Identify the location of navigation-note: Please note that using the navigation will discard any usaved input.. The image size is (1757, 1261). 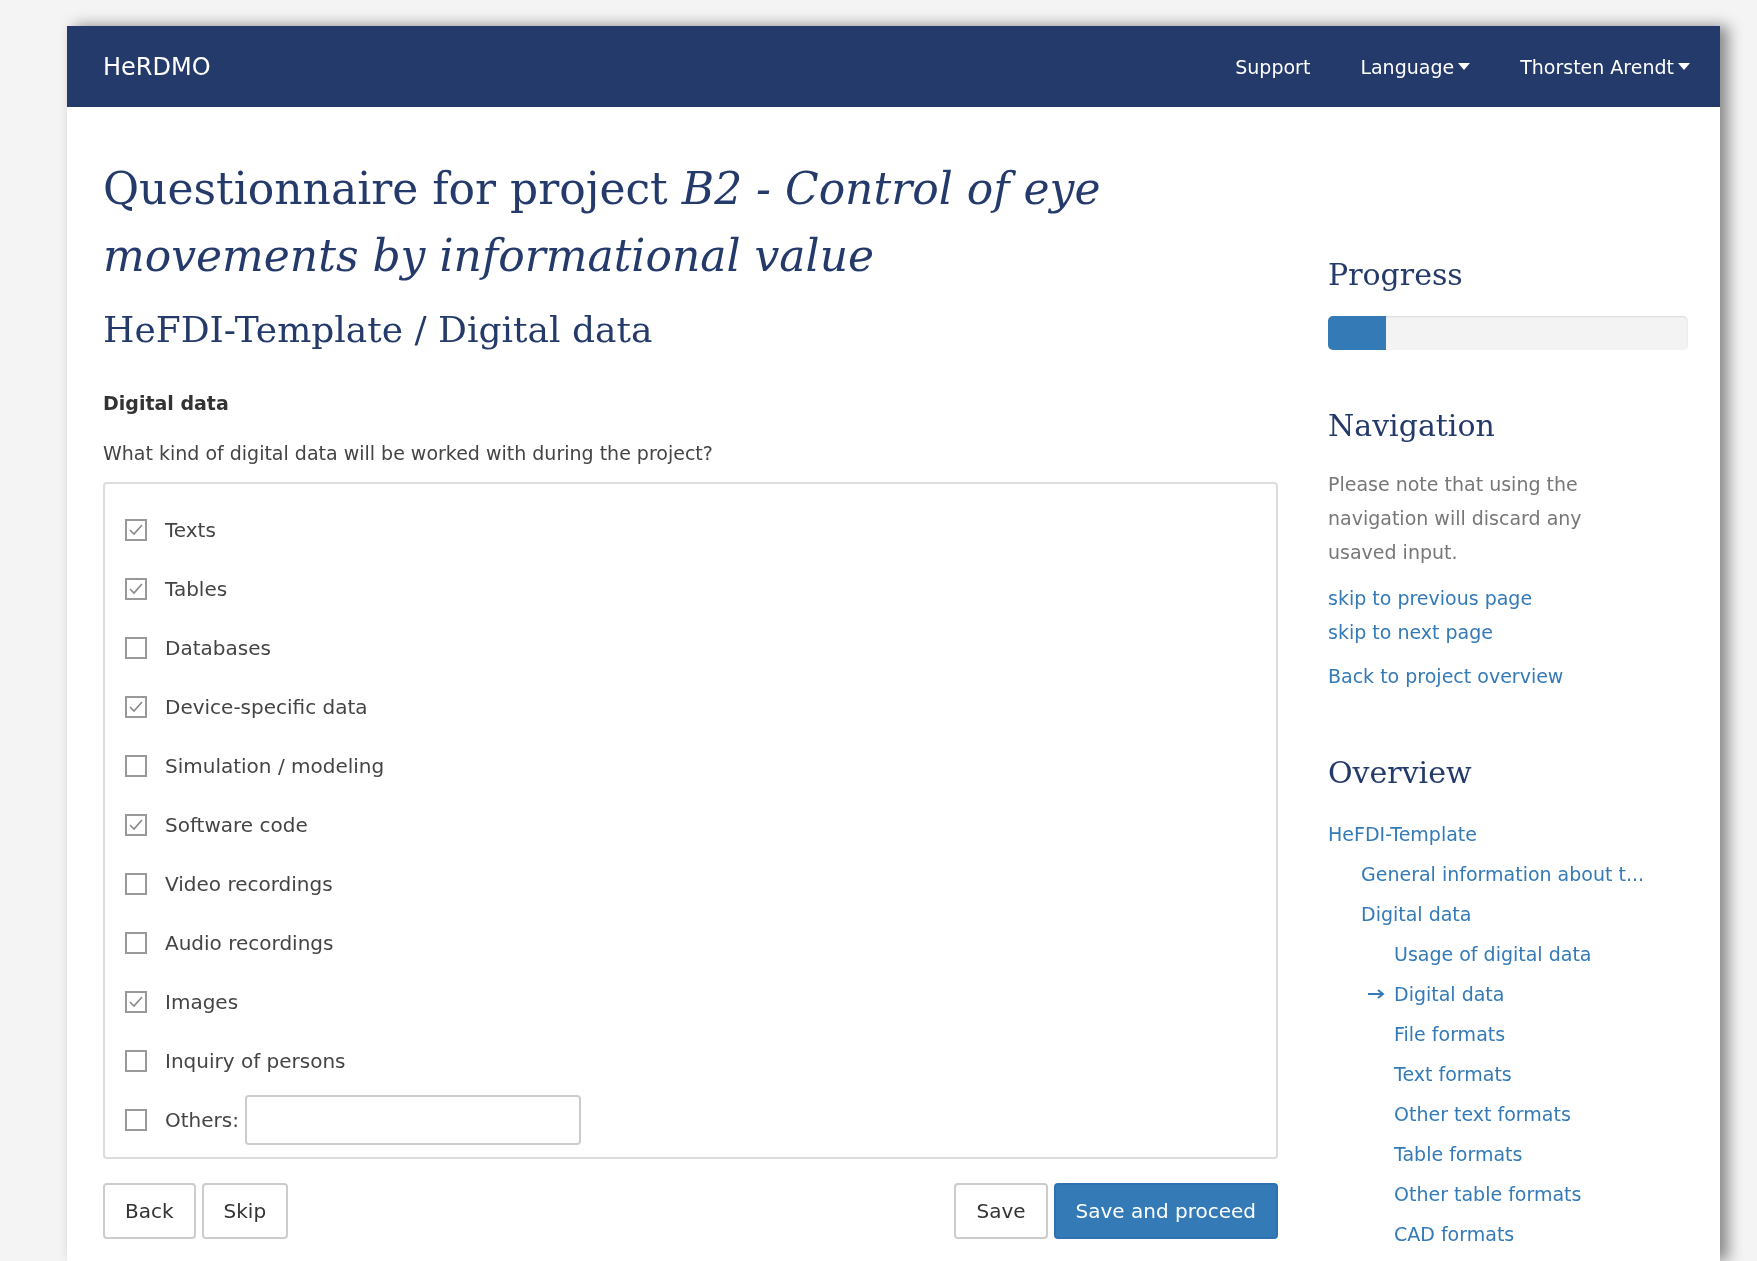
(1455, 518).